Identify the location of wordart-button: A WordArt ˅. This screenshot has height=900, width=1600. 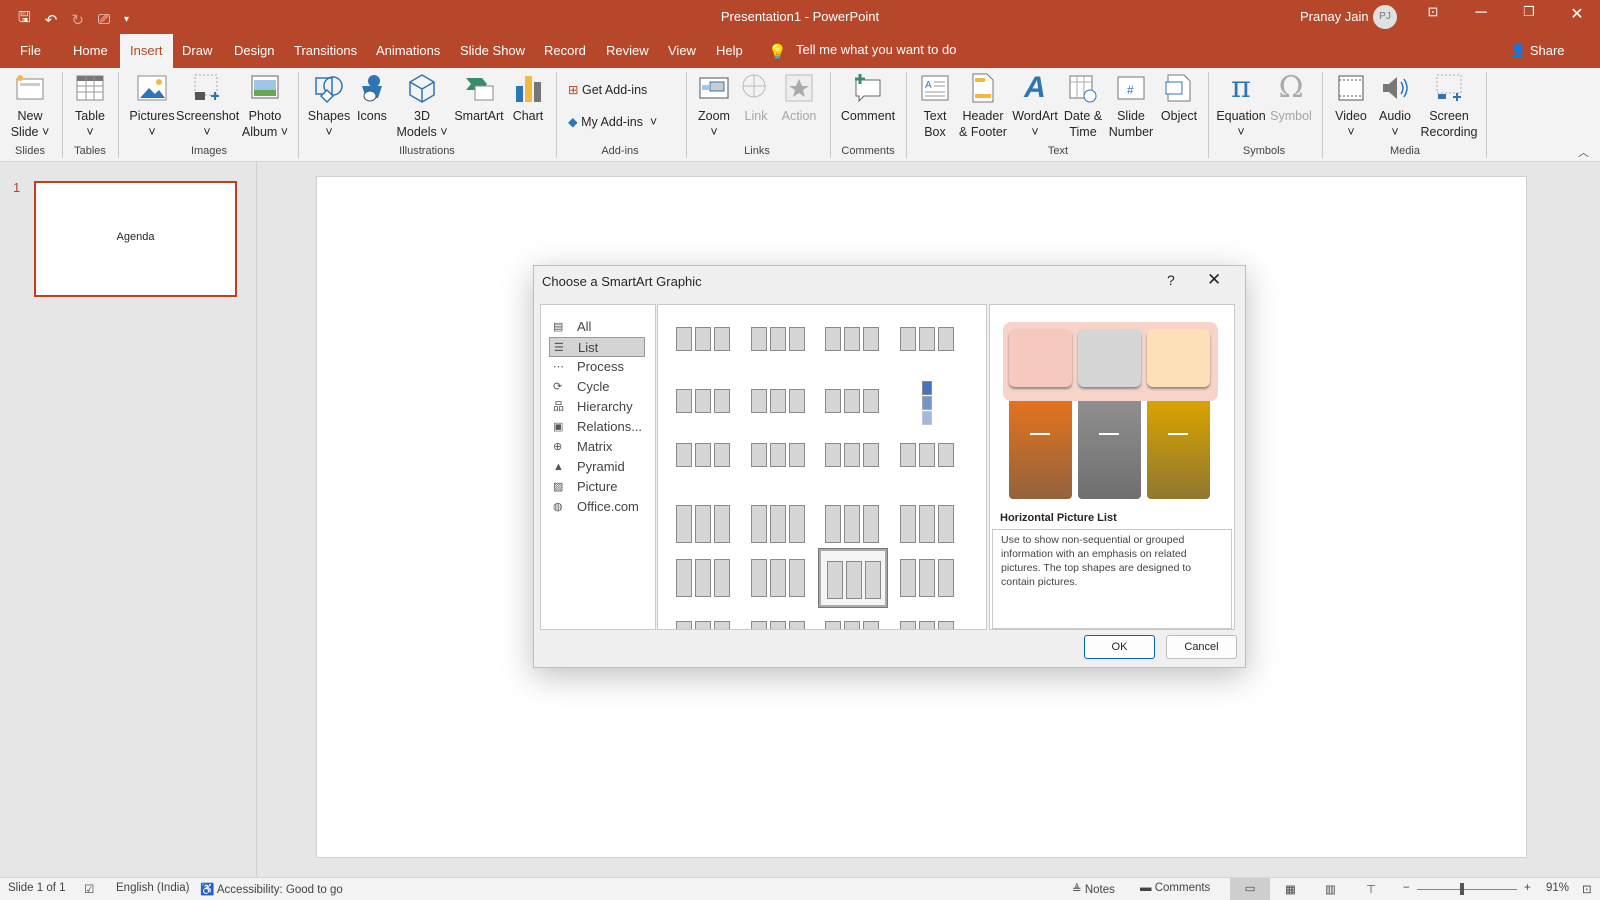
(1035, 106).